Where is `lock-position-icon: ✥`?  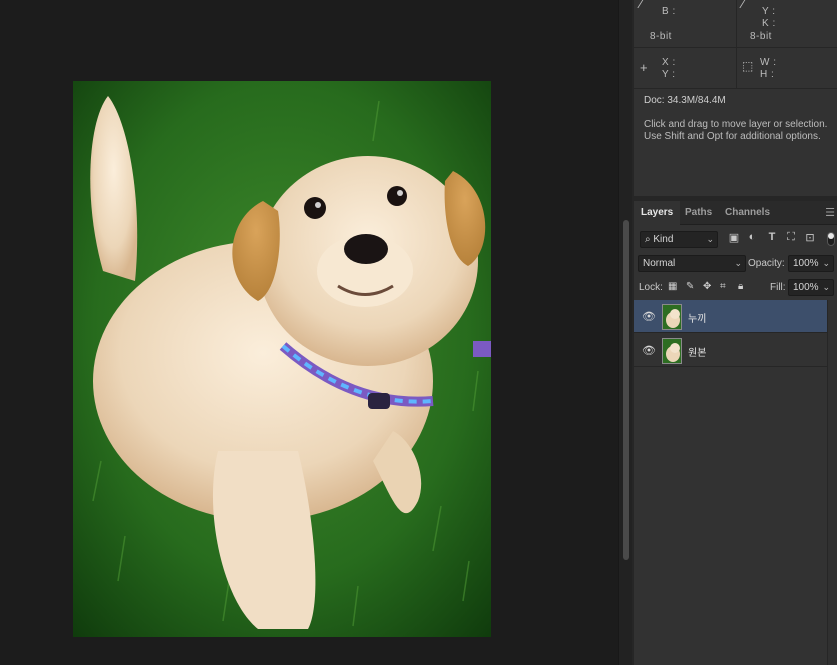
lock-position-icon: ✥ is located at coordinates (707, 286).